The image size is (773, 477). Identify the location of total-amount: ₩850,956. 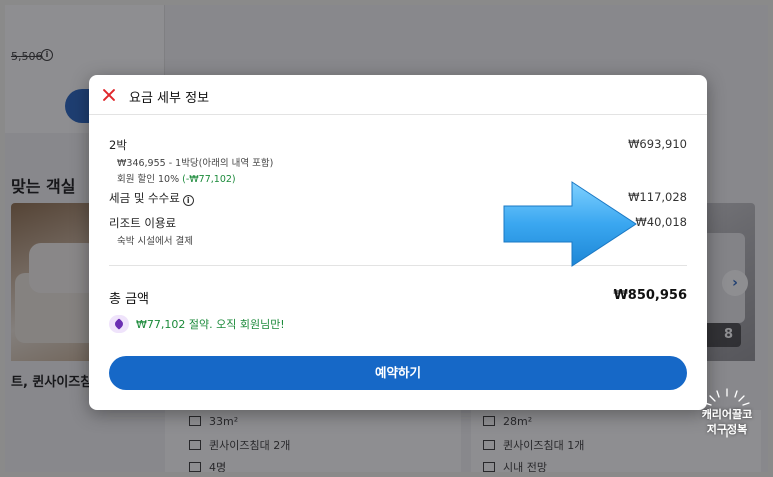
(650, 295).